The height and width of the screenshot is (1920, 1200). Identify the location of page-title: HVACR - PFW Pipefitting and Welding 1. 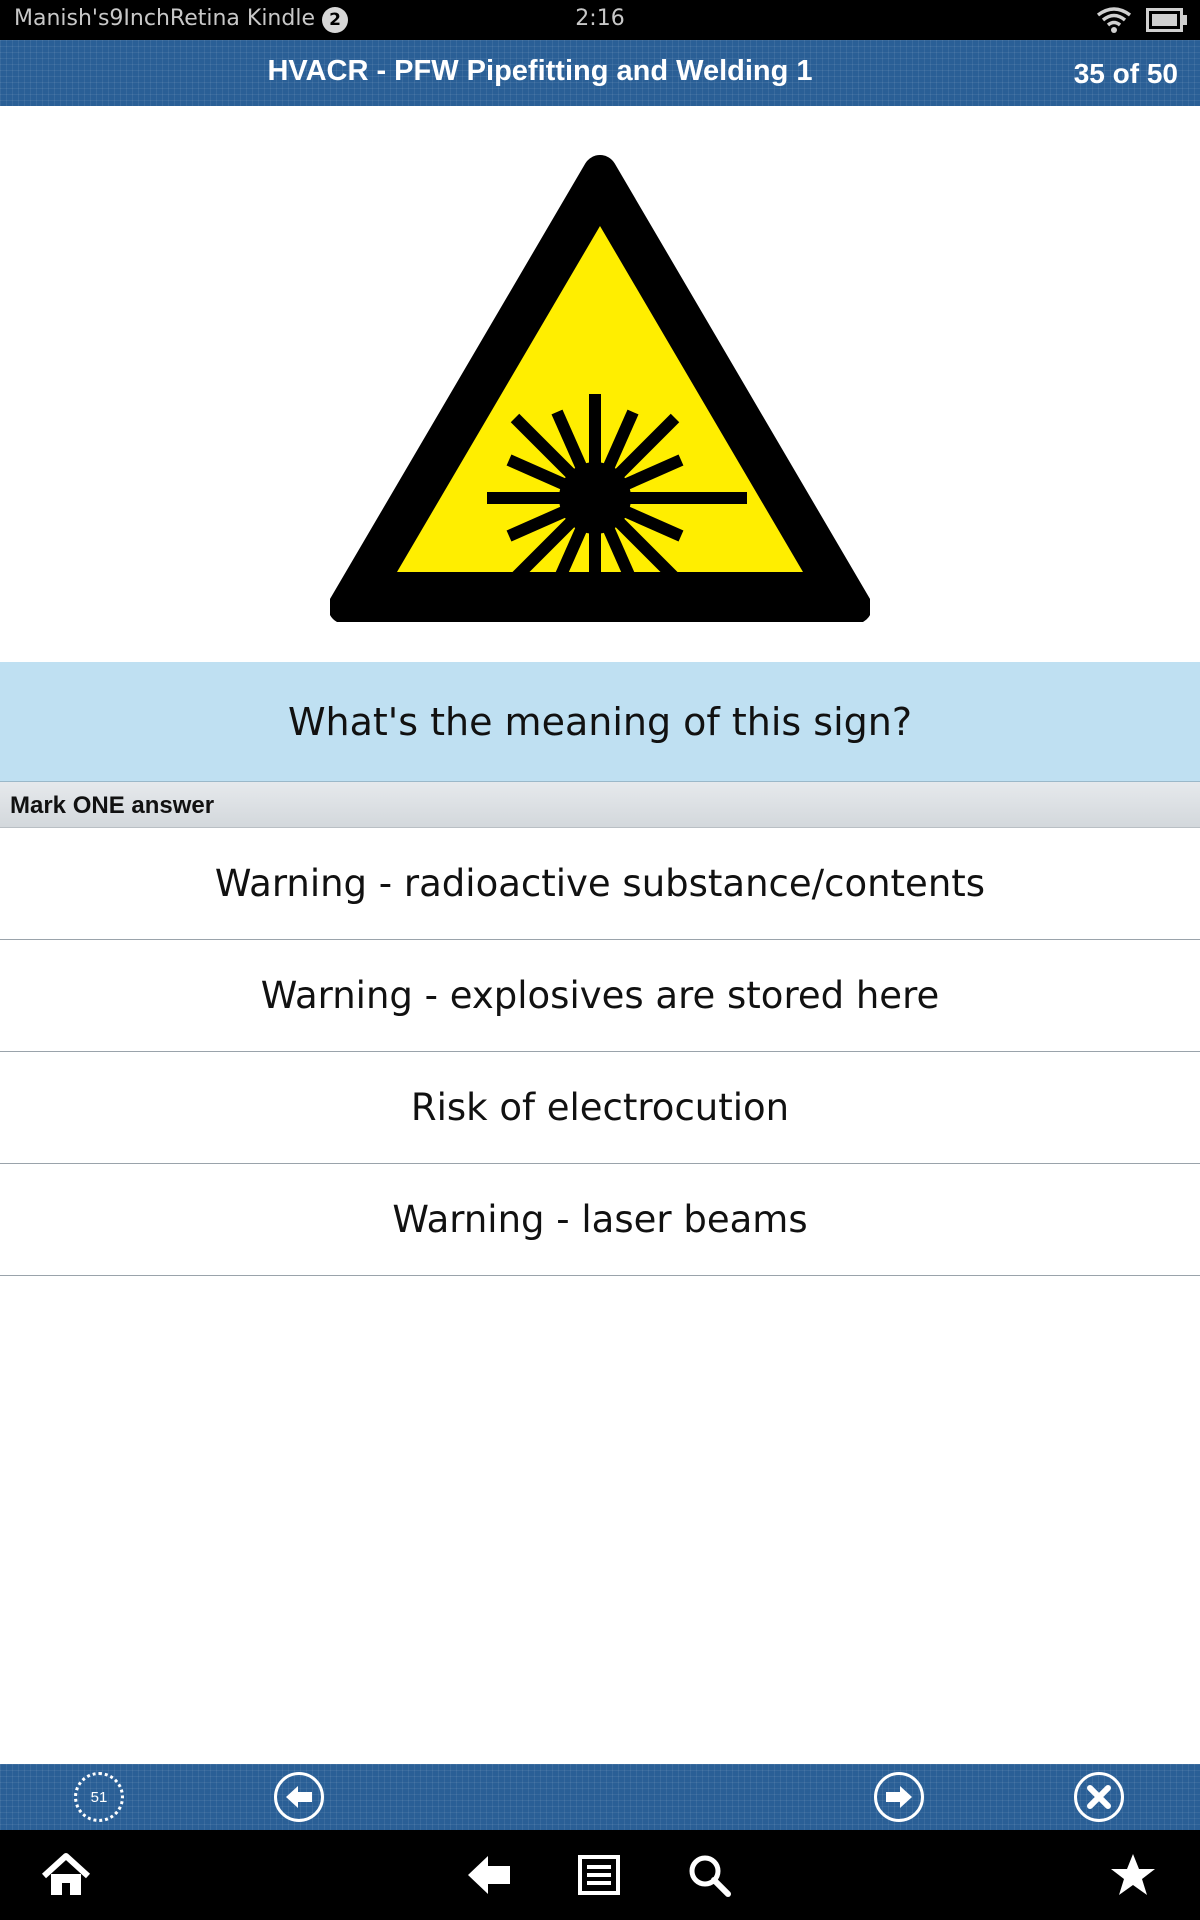
(540, 71).